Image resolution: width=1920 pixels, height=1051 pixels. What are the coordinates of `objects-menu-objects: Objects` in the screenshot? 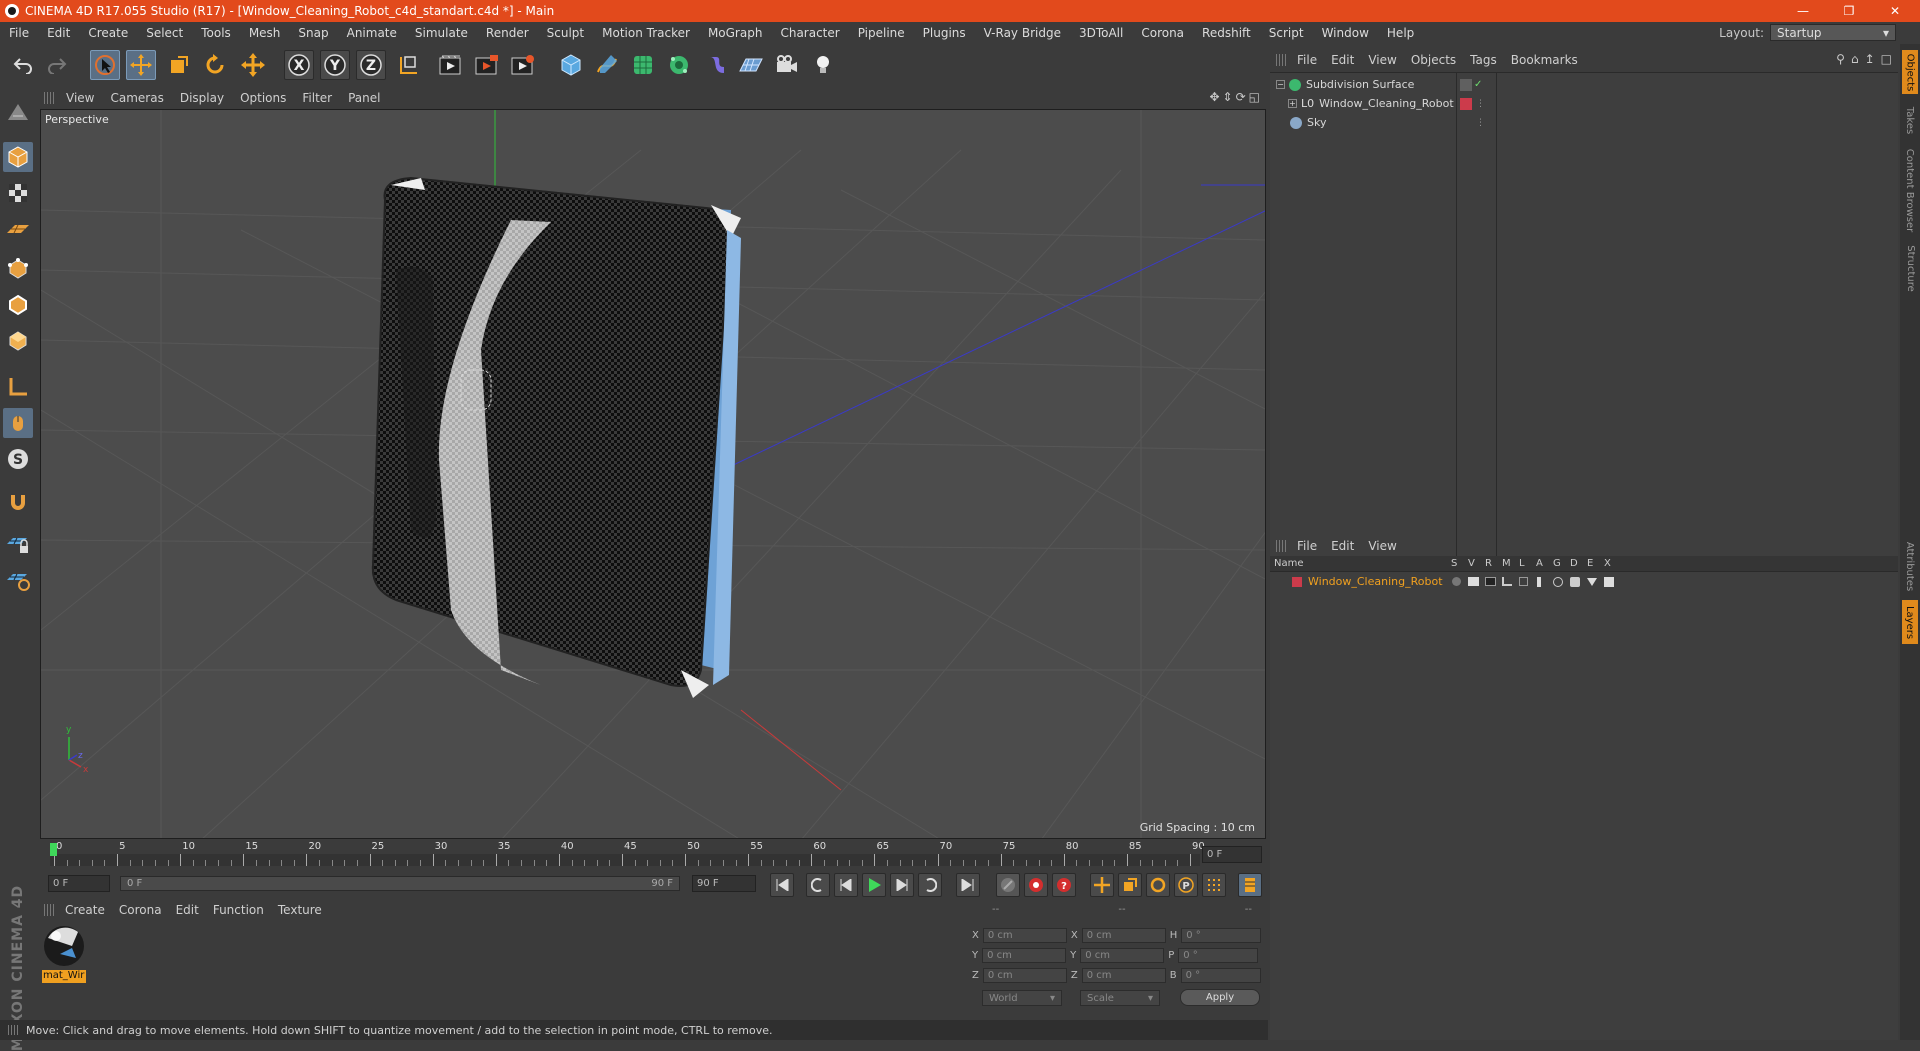 It's located at (1433, 60).